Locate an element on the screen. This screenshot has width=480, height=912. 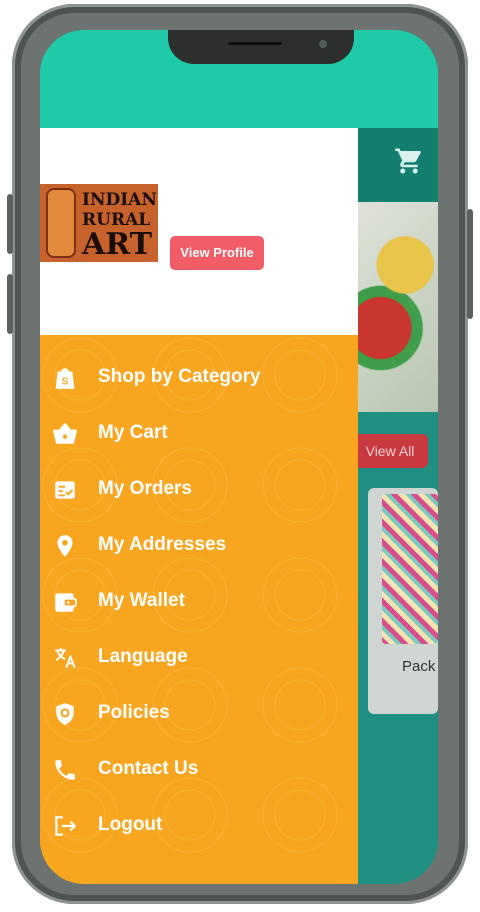
status-bar is located at coordinates (239, 79).